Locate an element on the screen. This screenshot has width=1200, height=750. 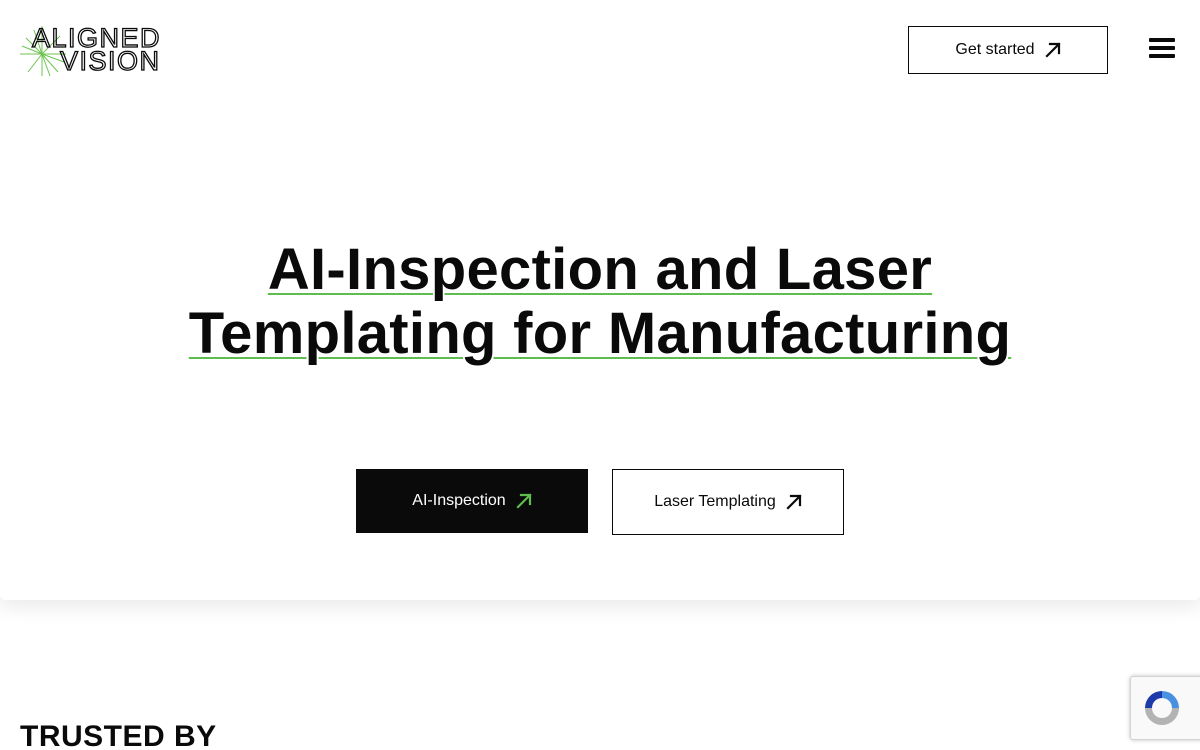
headline-line-2: Templating for Manufacturing is located at coordinates (600, 333).